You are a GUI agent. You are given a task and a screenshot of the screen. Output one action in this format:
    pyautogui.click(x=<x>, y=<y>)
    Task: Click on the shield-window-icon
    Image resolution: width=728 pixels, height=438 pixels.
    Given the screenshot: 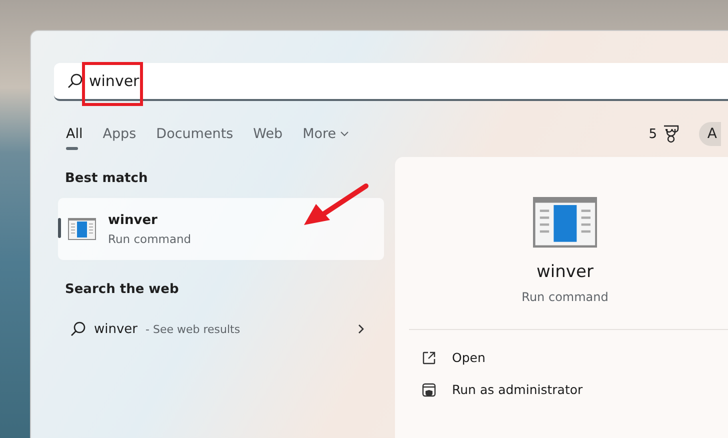 What is the action you would take?
    pyautogui.click(x=429, y=389)
    